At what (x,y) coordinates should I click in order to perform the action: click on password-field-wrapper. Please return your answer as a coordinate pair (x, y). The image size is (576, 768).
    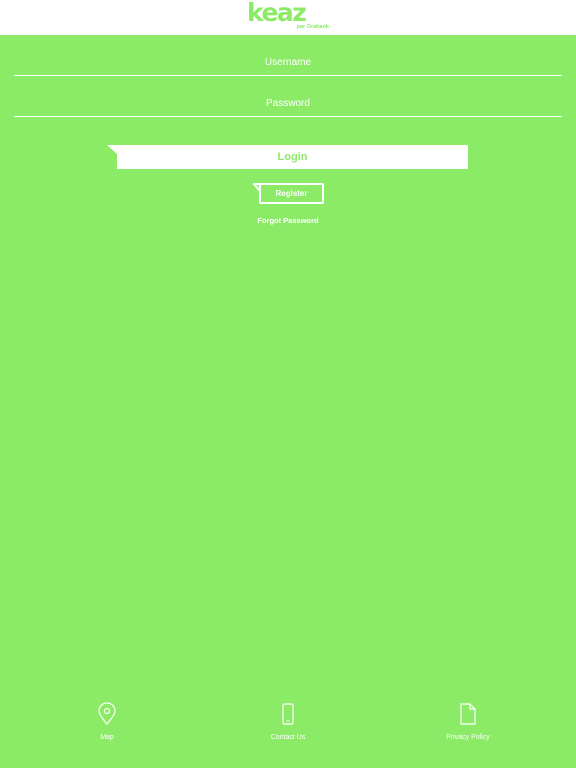
    Looking at the image, I should click on (288, 104).